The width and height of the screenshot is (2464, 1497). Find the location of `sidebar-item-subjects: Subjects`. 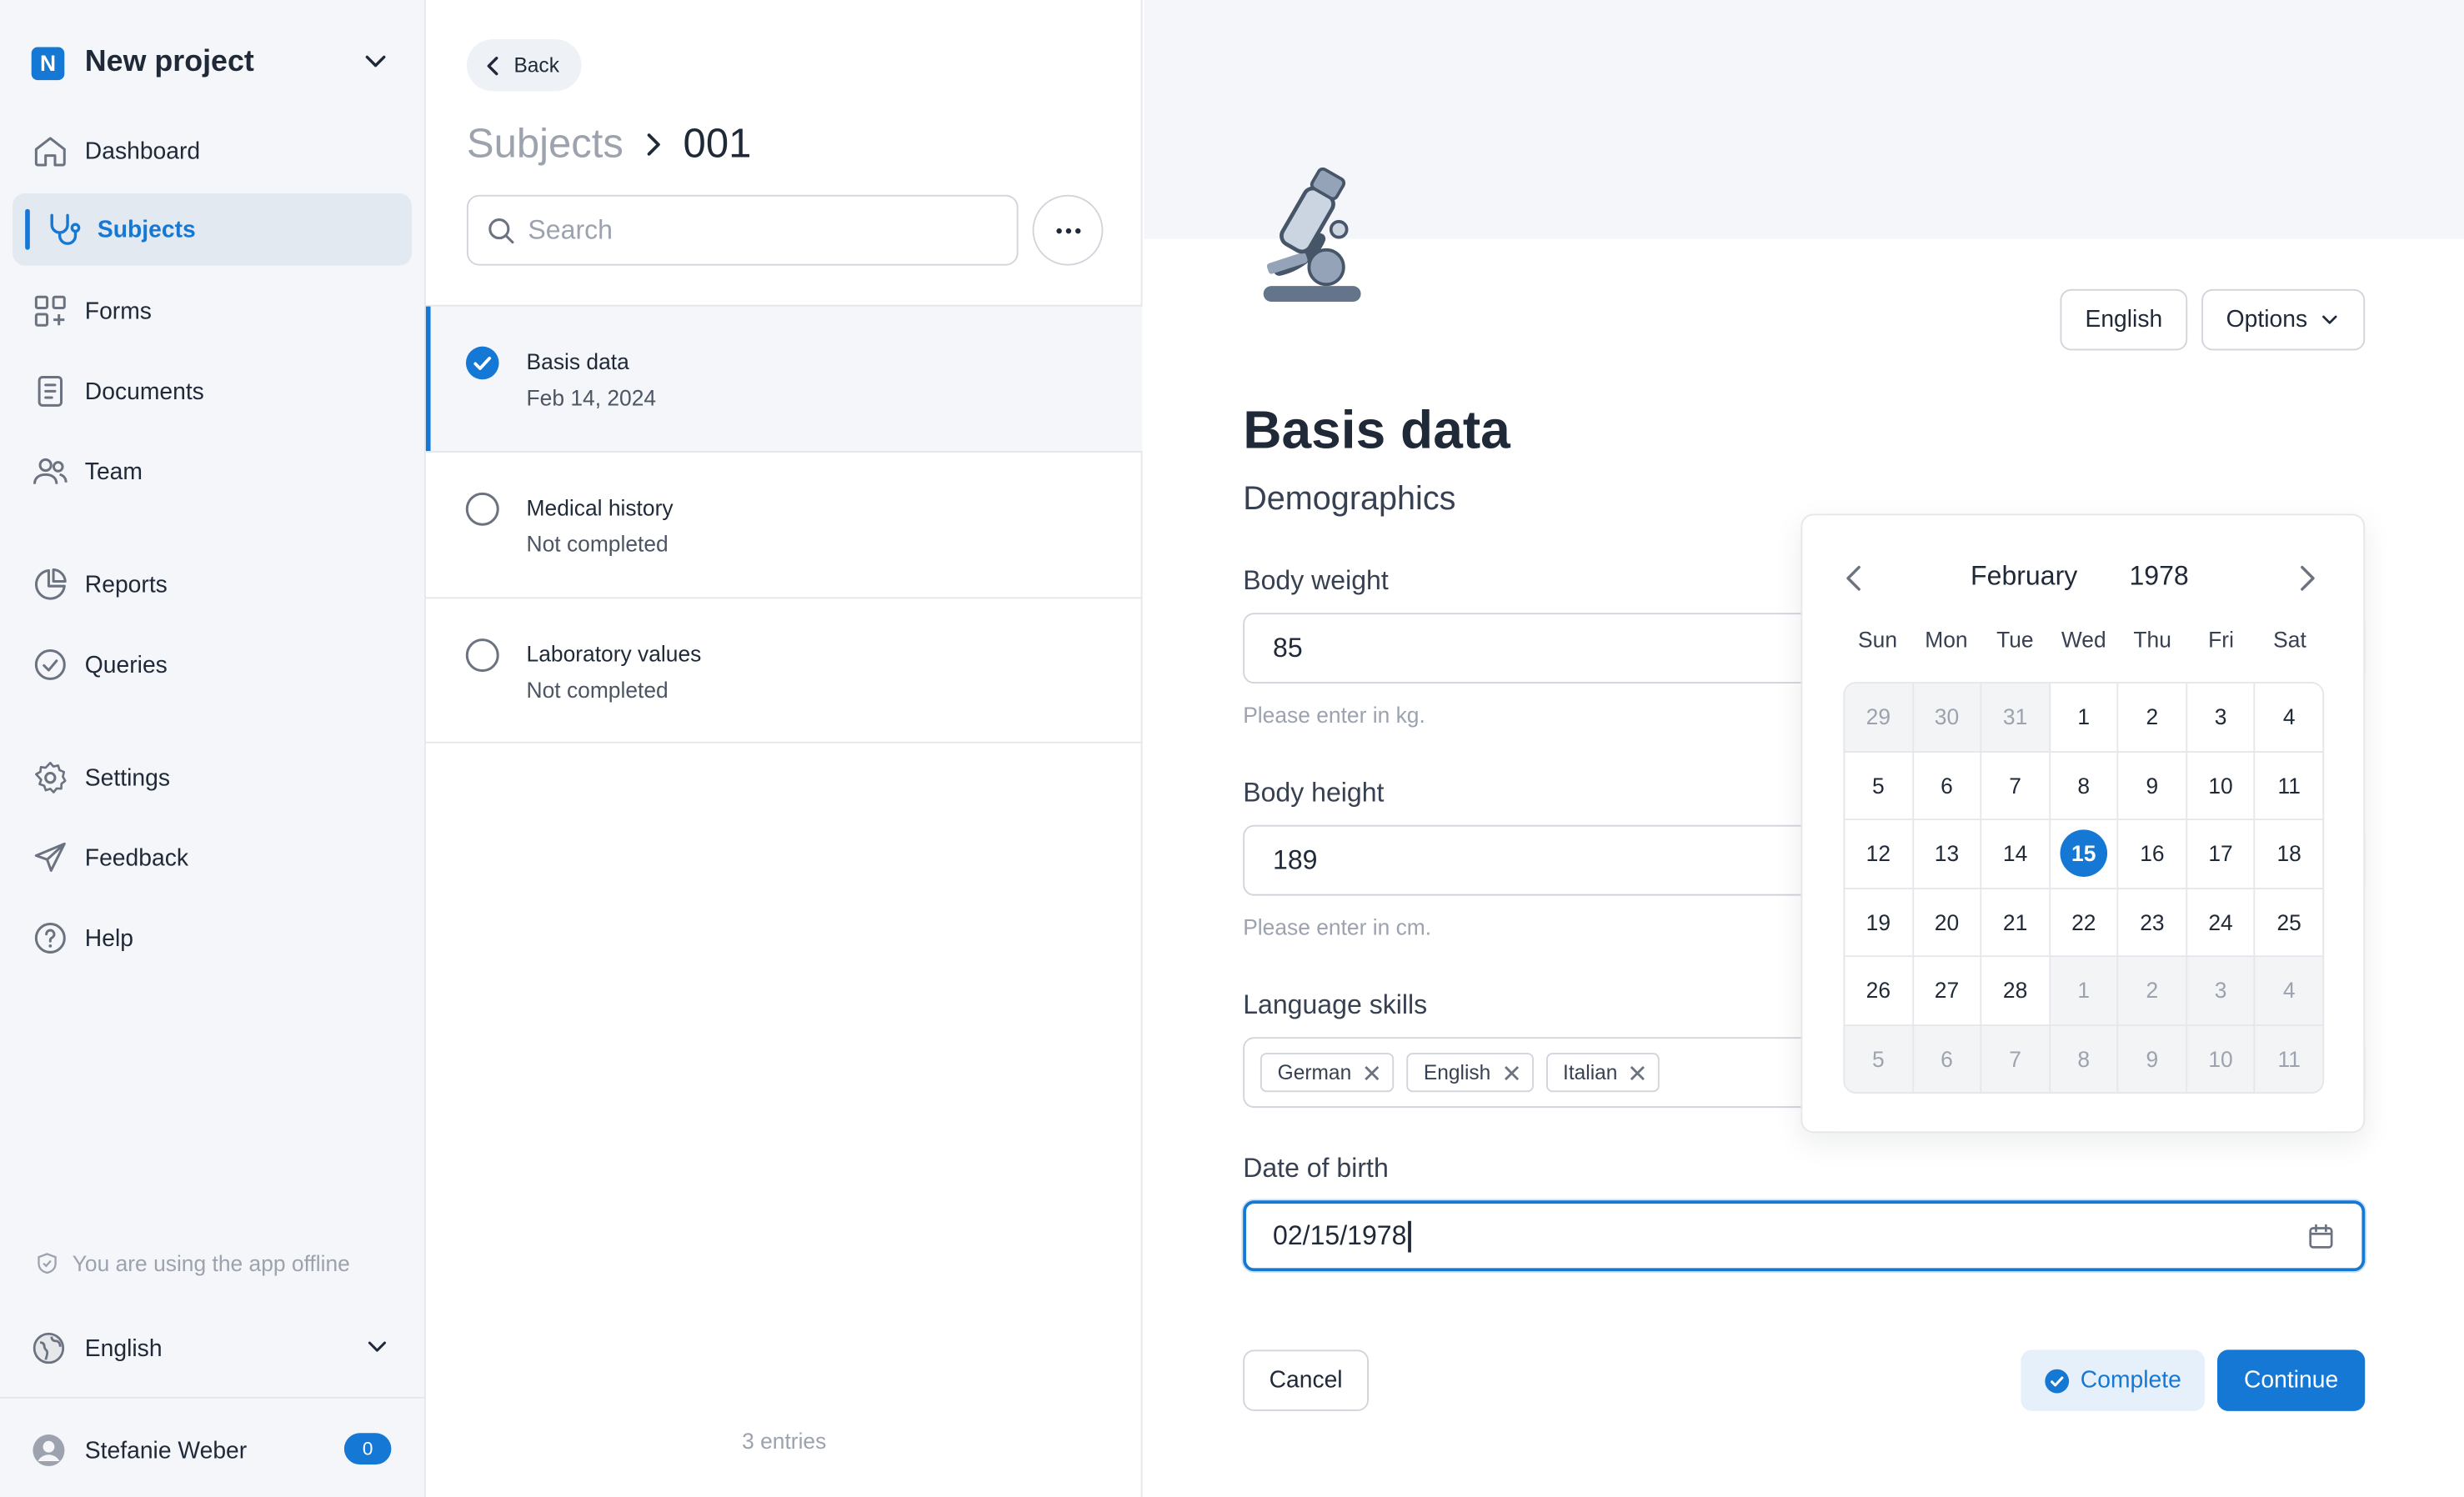

sidebar-item-subjects: Subjects is located at coordinates (212, 229).